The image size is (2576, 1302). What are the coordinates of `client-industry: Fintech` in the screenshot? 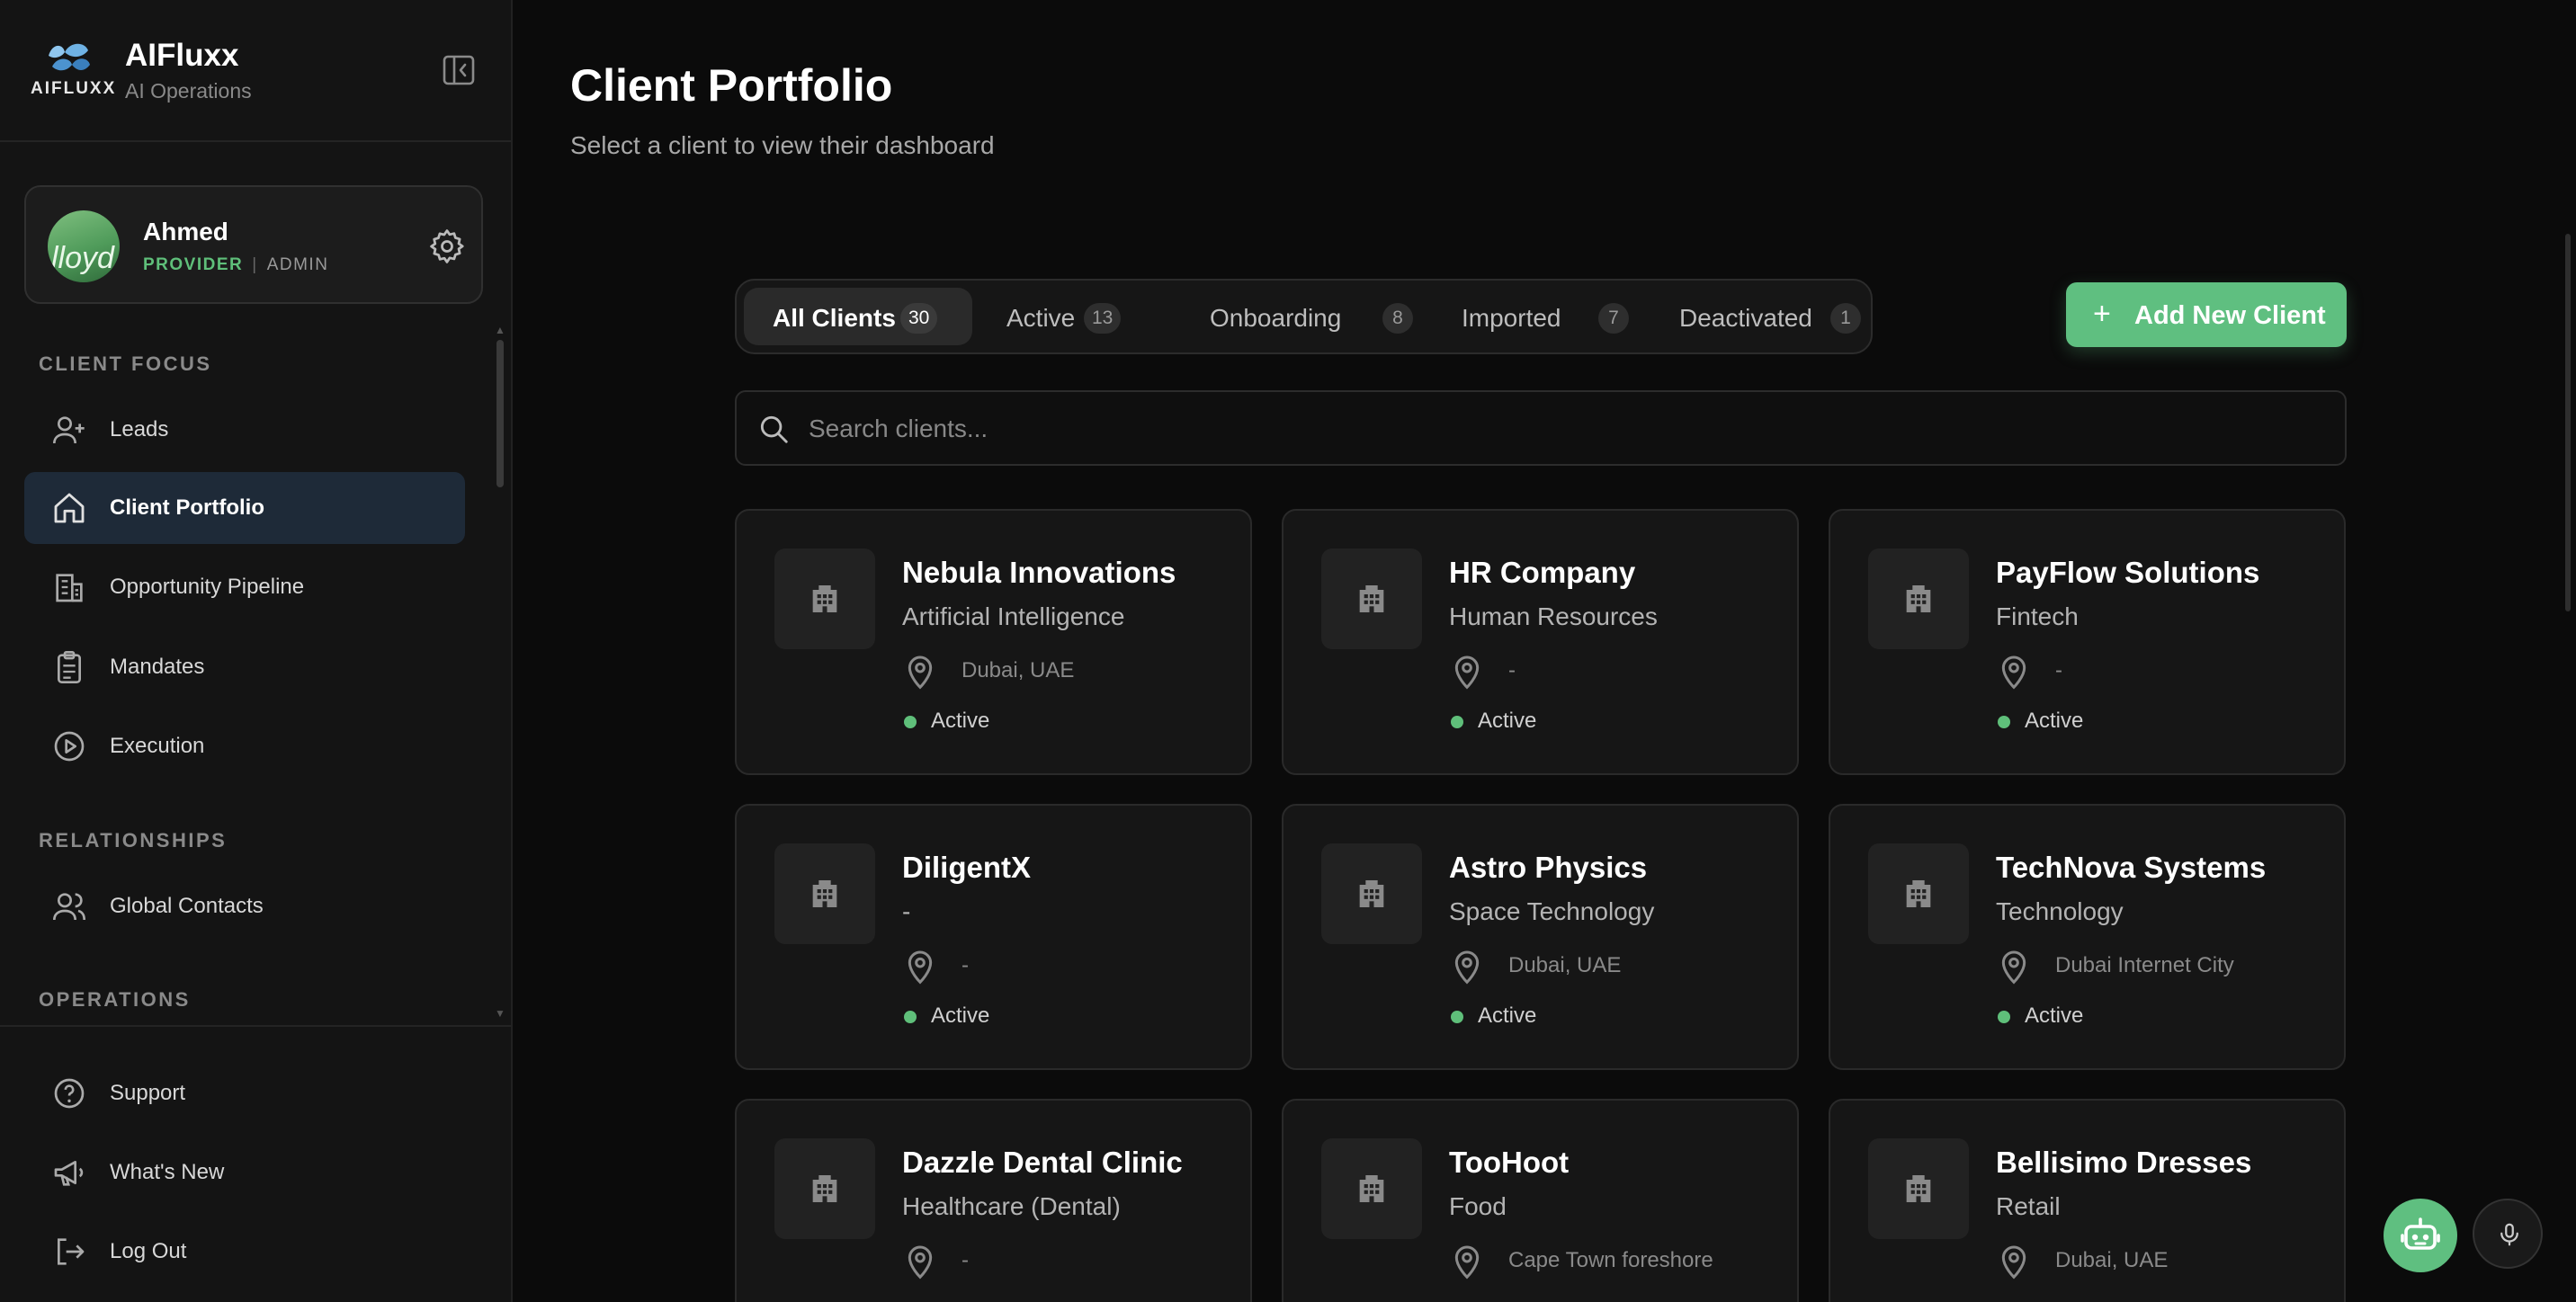 It's located at (2037, 616).